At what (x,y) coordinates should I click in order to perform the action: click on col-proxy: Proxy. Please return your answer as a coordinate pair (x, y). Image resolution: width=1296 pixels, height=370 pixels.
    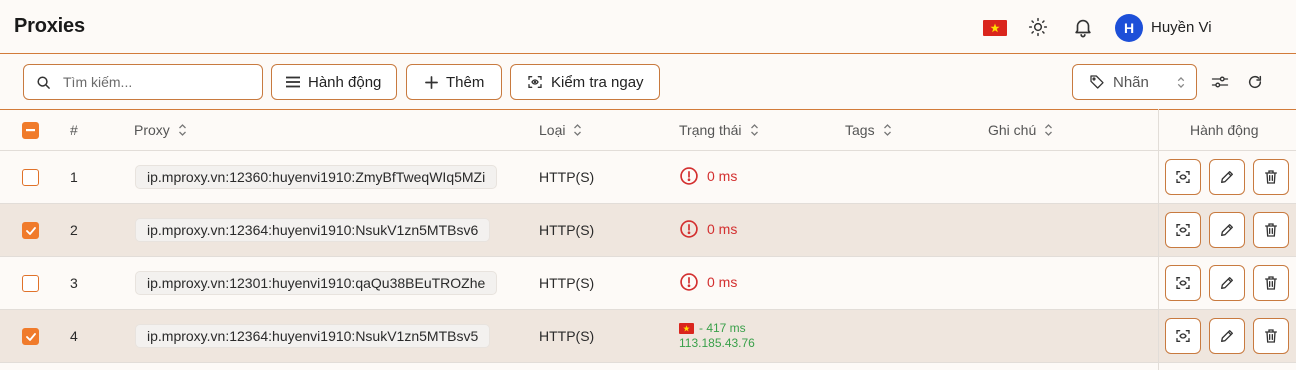
    Looking at the image, I should click on (160, 130).